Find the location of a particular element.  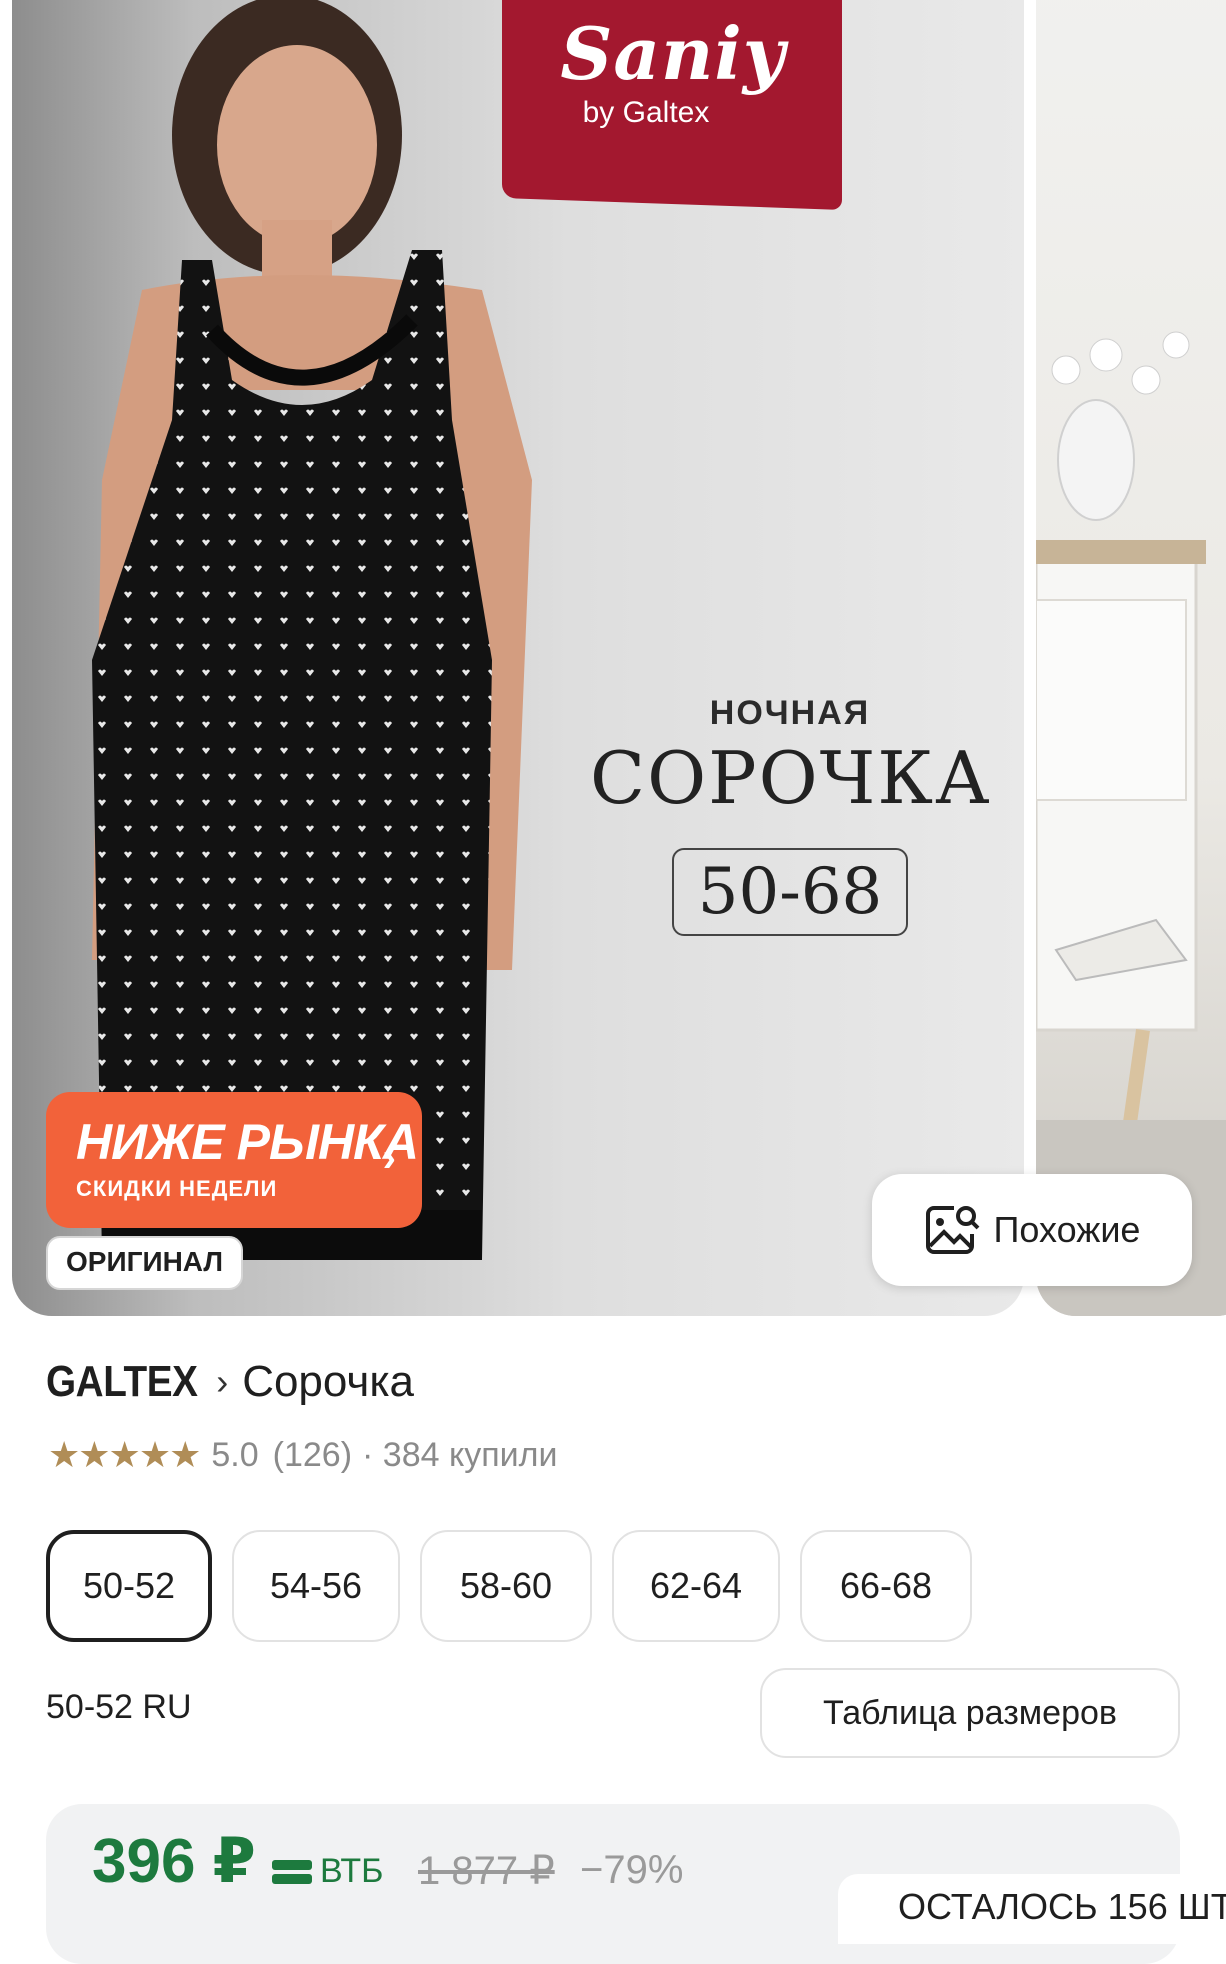

discount-percent: −79% is located at coordinates (632, 1870).